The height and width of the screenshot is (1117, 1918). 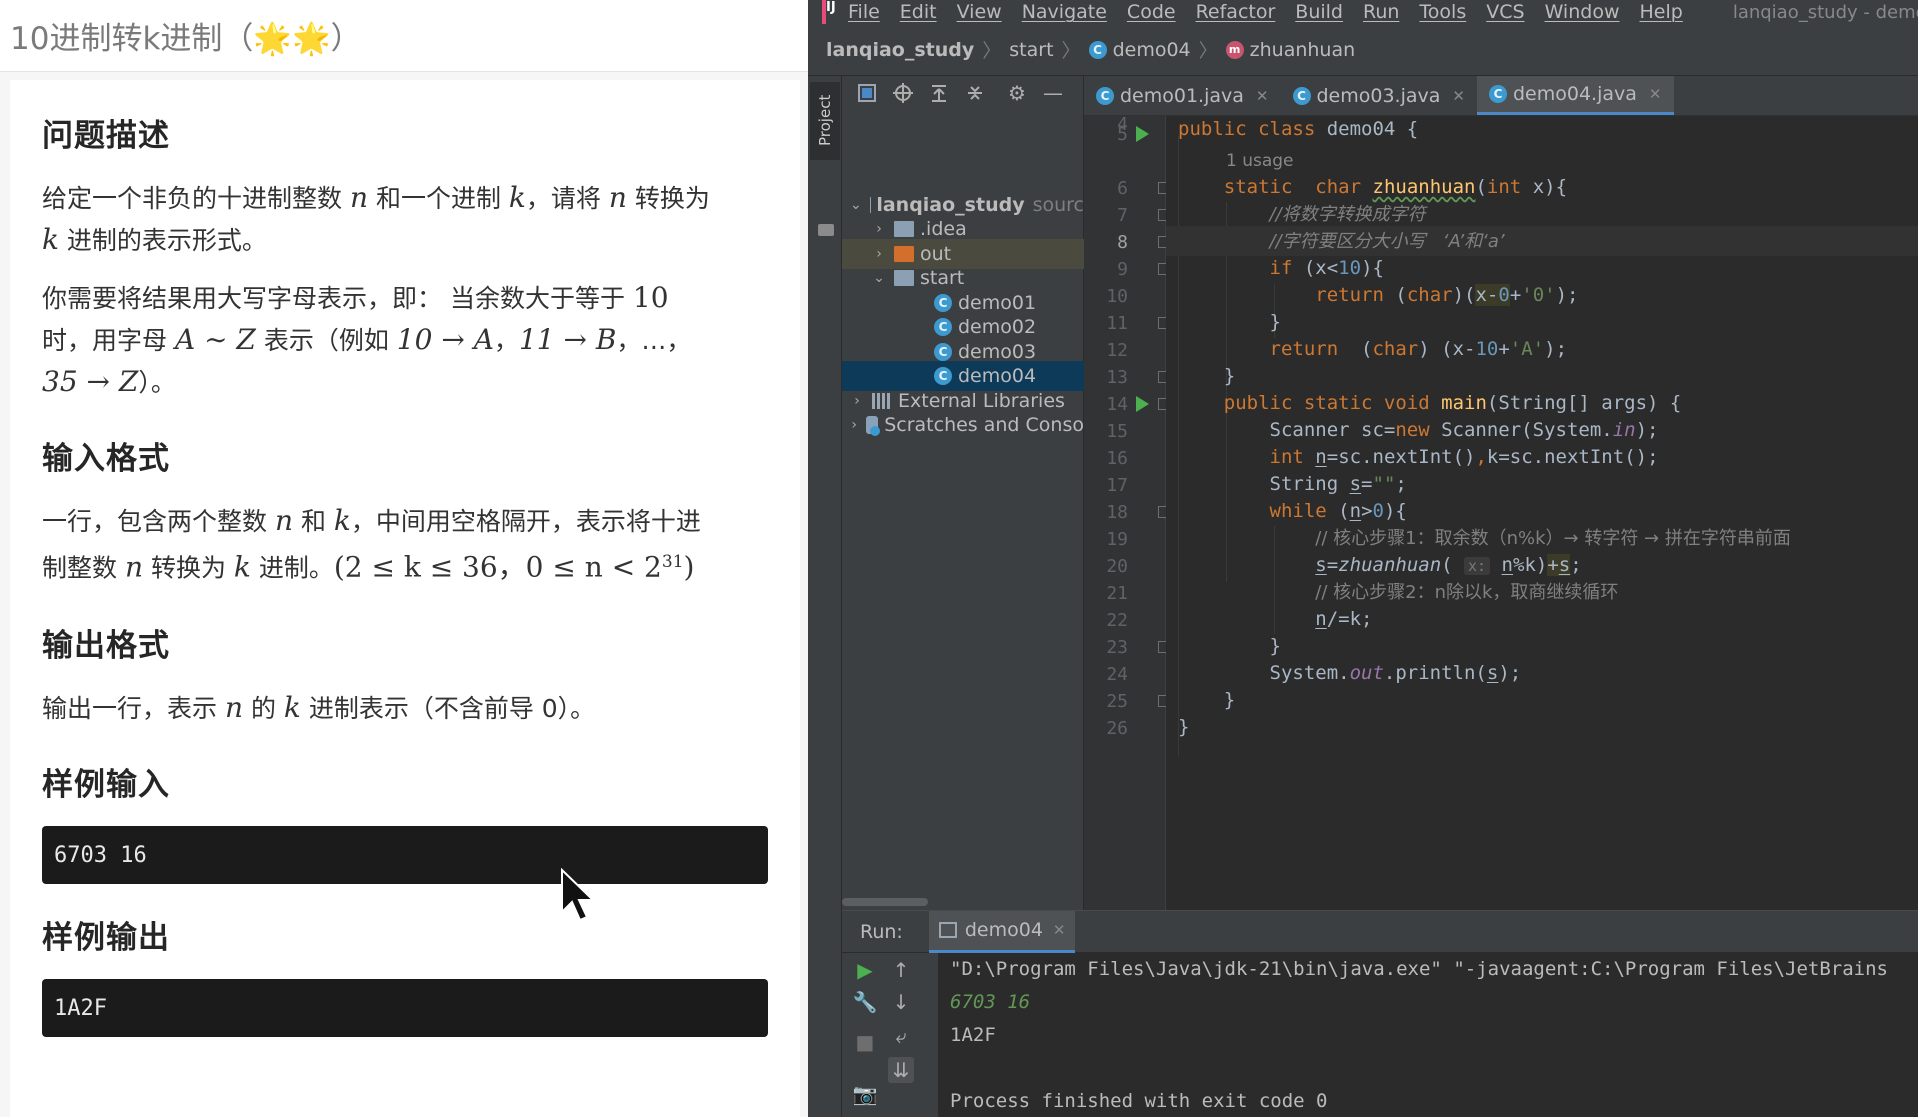 What do you see at coordinates (1139, 50) in the screenshot?
I see `breadcrumb-class: Cdemo04` at bounding box center [1139, 50].